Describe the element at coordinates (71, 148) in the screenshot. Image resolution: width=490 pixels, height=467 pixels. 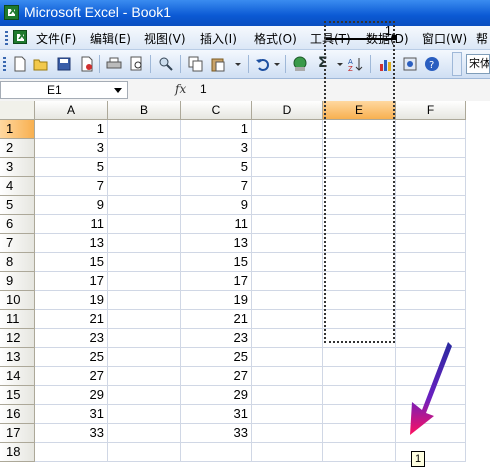
I see `cell-a2: 3` at that location.